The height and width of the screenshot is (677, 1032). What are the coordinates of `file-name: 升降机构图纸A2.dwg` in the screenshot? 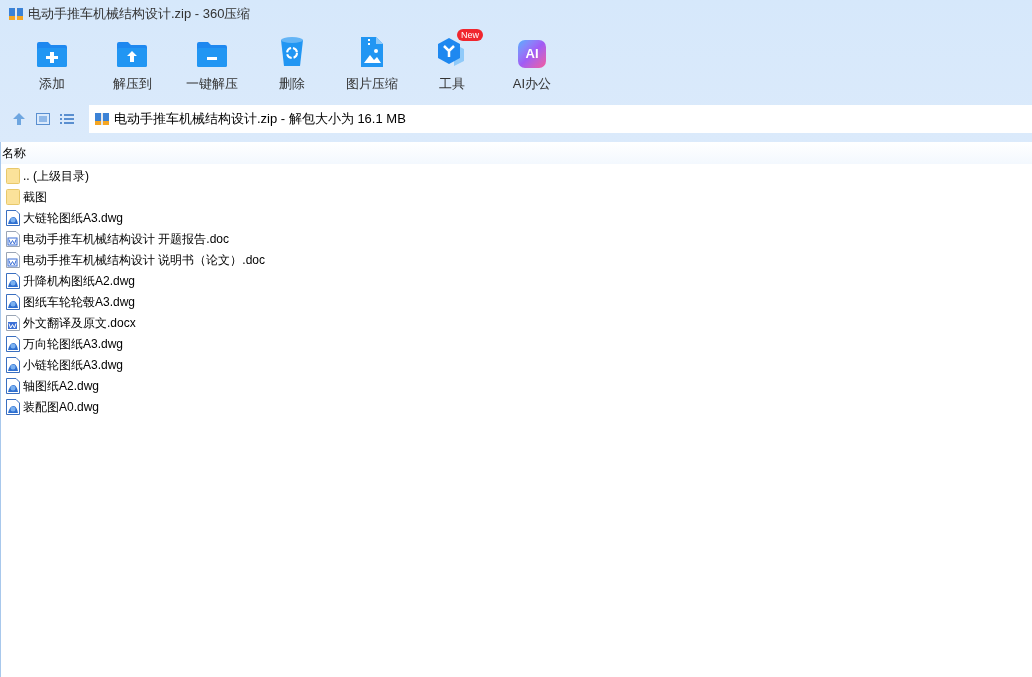 It's located at (79, 280).